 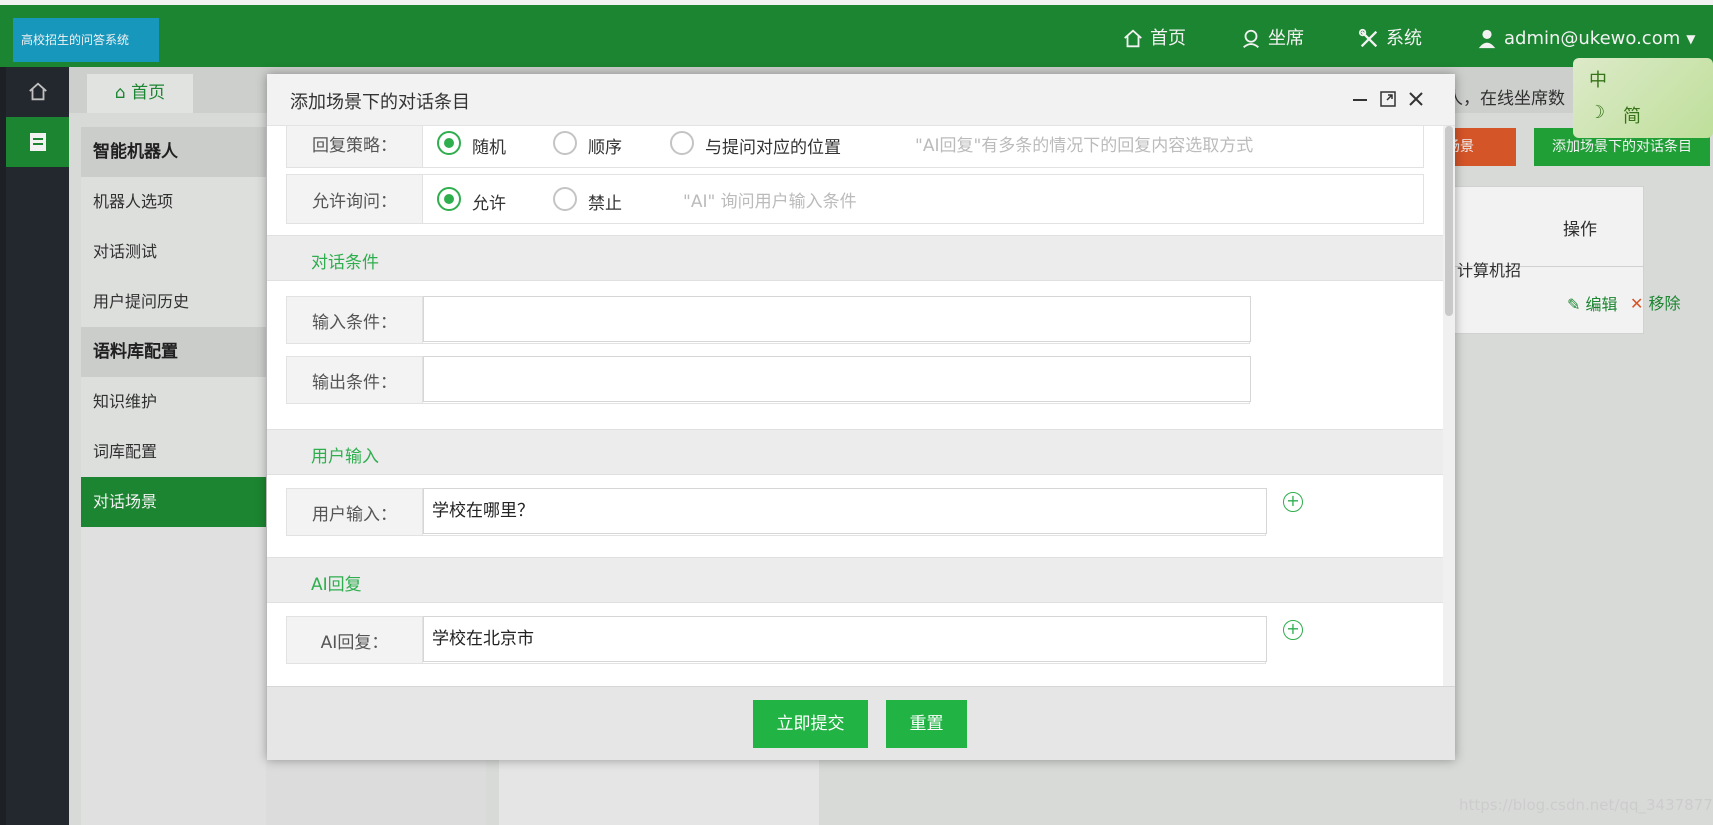 I want to click on scrollbar-thumb, so click(x=1449, y=221).